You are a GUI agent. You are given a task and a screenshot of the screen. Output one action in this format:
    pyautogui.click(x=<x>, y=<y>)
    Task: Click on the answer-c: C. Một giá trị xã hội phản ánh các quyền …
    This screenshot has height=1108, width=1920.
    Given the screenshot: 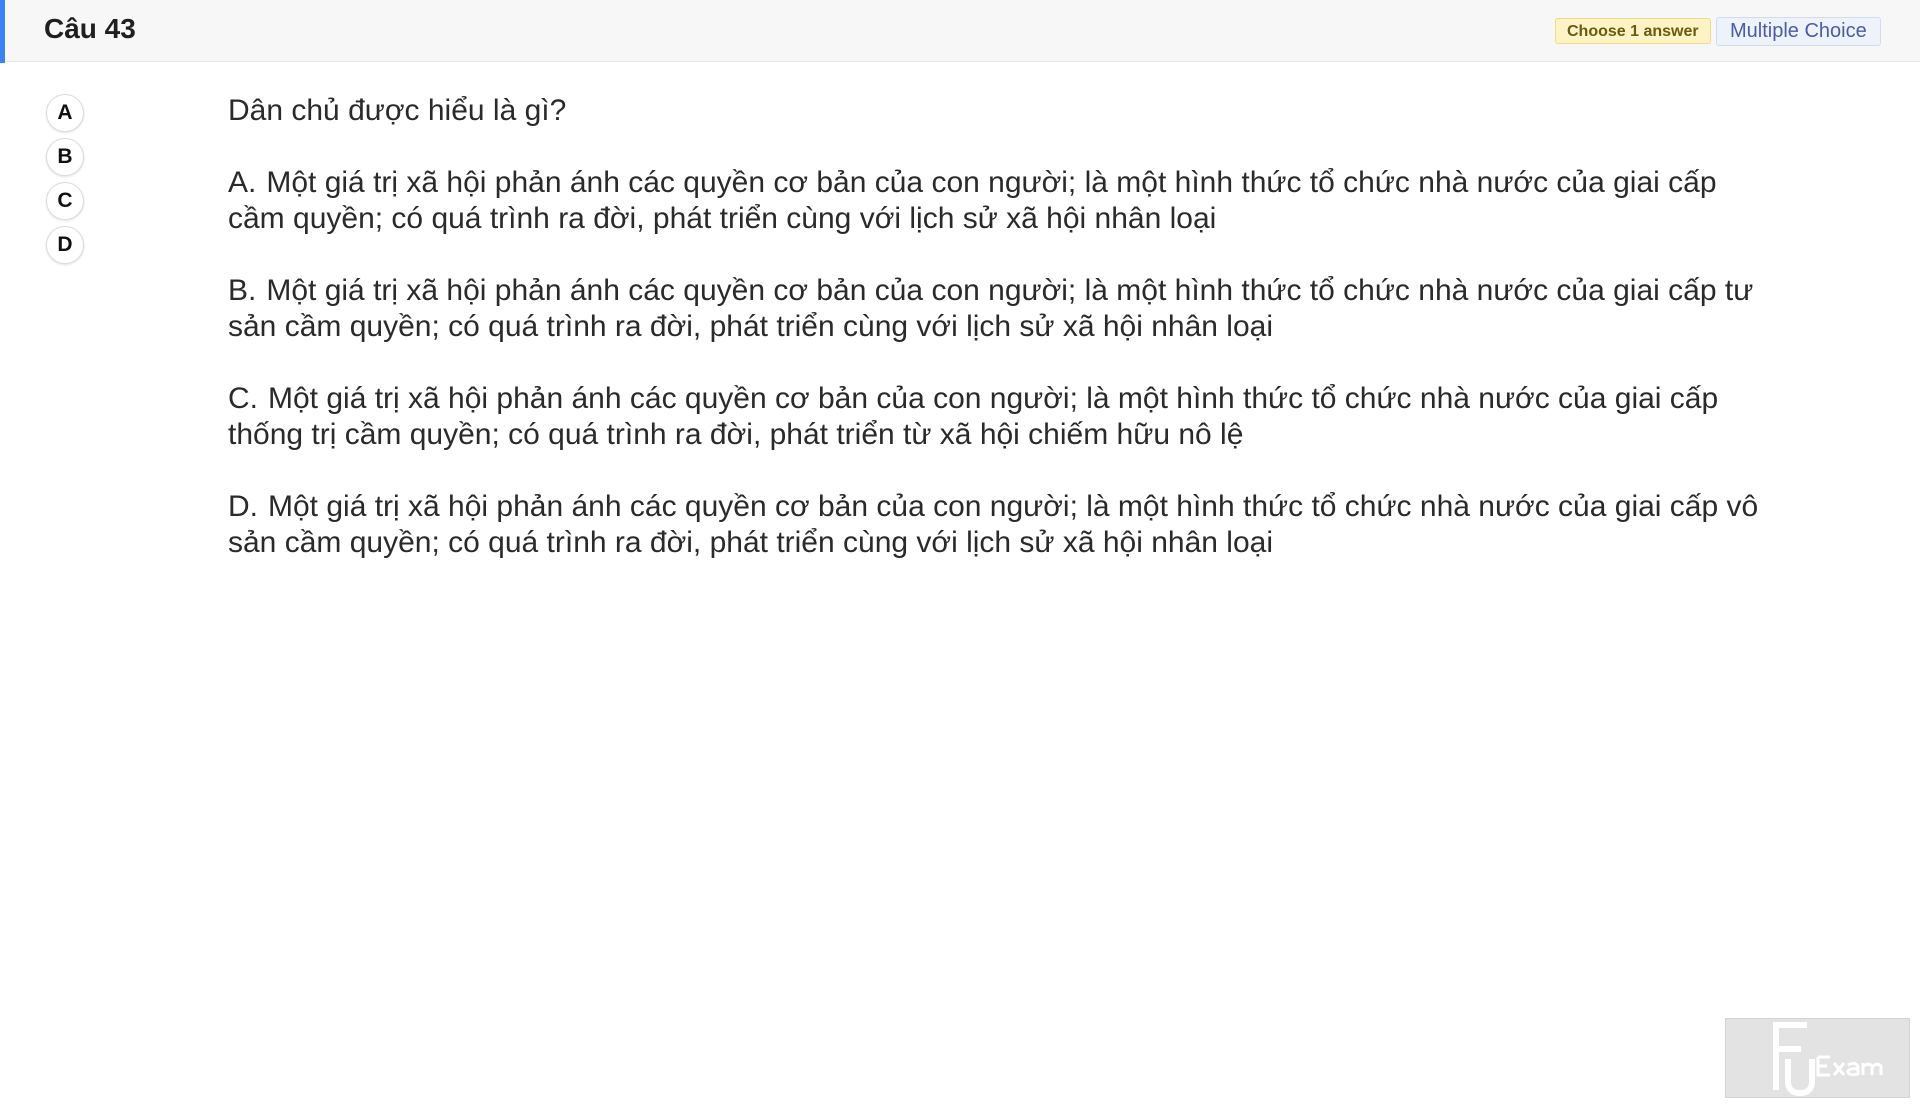 What is the action you would take?
    pyautogui.click(x=998, y=417)
    